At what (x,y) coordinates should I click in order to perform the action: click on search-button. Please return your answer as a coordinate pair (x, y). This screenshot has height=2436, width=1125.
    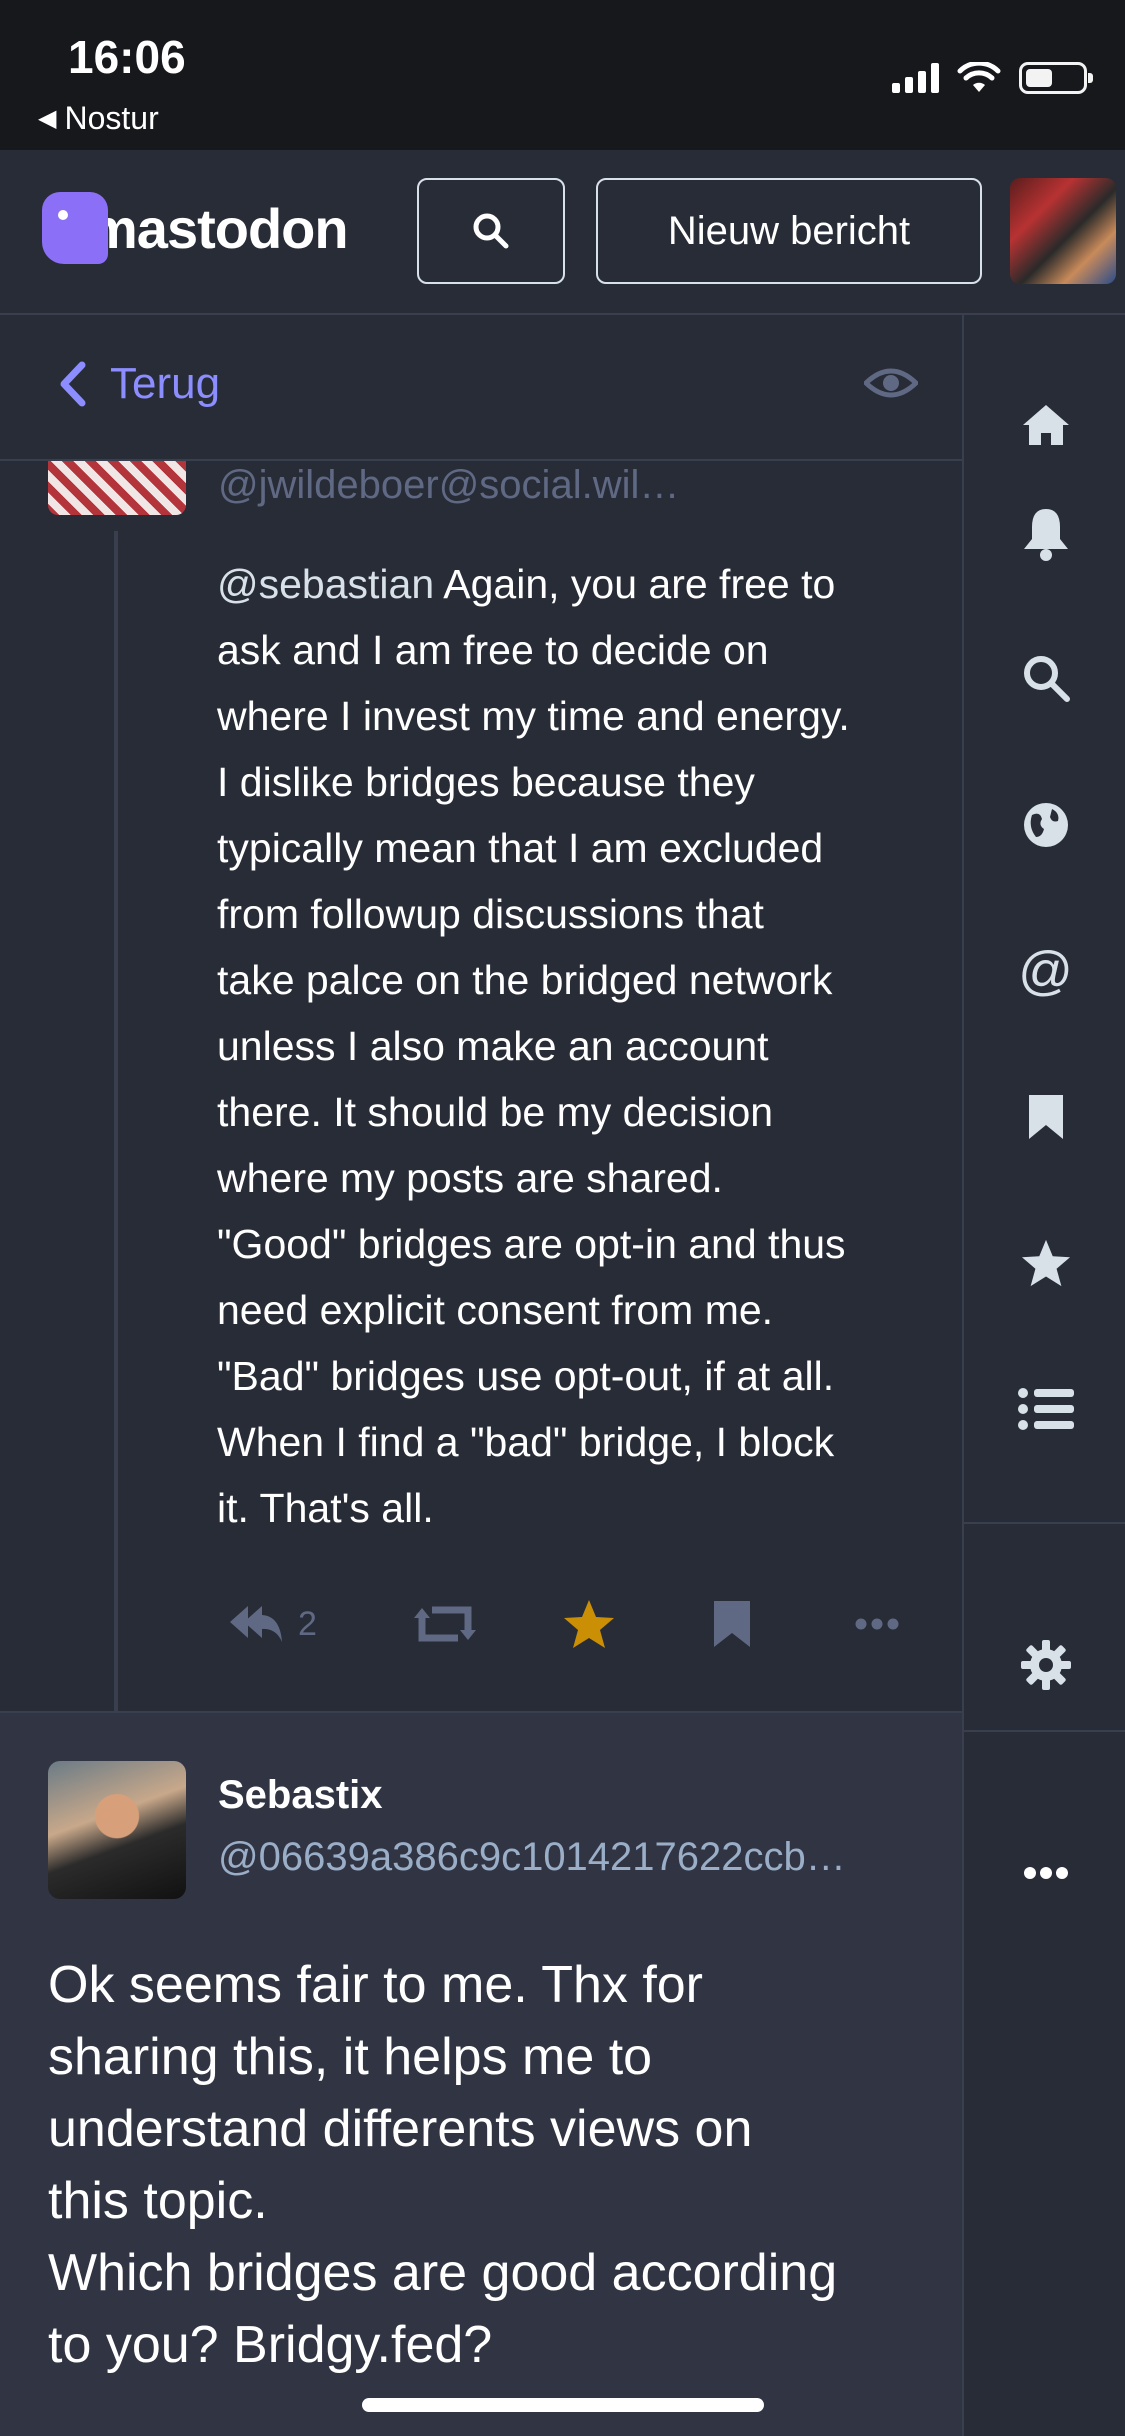
    Looking at the image, I should click on (491, 231).